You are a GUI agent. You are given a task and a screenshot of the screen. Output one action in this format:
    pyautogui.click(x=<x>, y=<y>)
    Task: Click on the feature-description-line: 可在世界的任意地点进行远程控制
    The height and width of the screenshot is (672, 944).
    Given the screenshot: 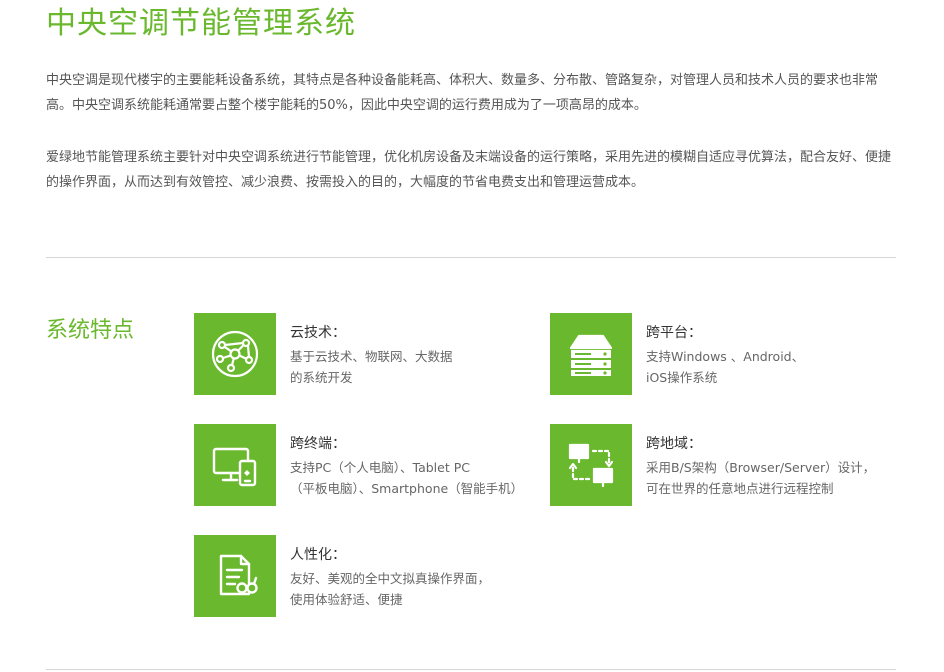 What is the action you would take?
    pyautogui.click(x=740, y=488)
    